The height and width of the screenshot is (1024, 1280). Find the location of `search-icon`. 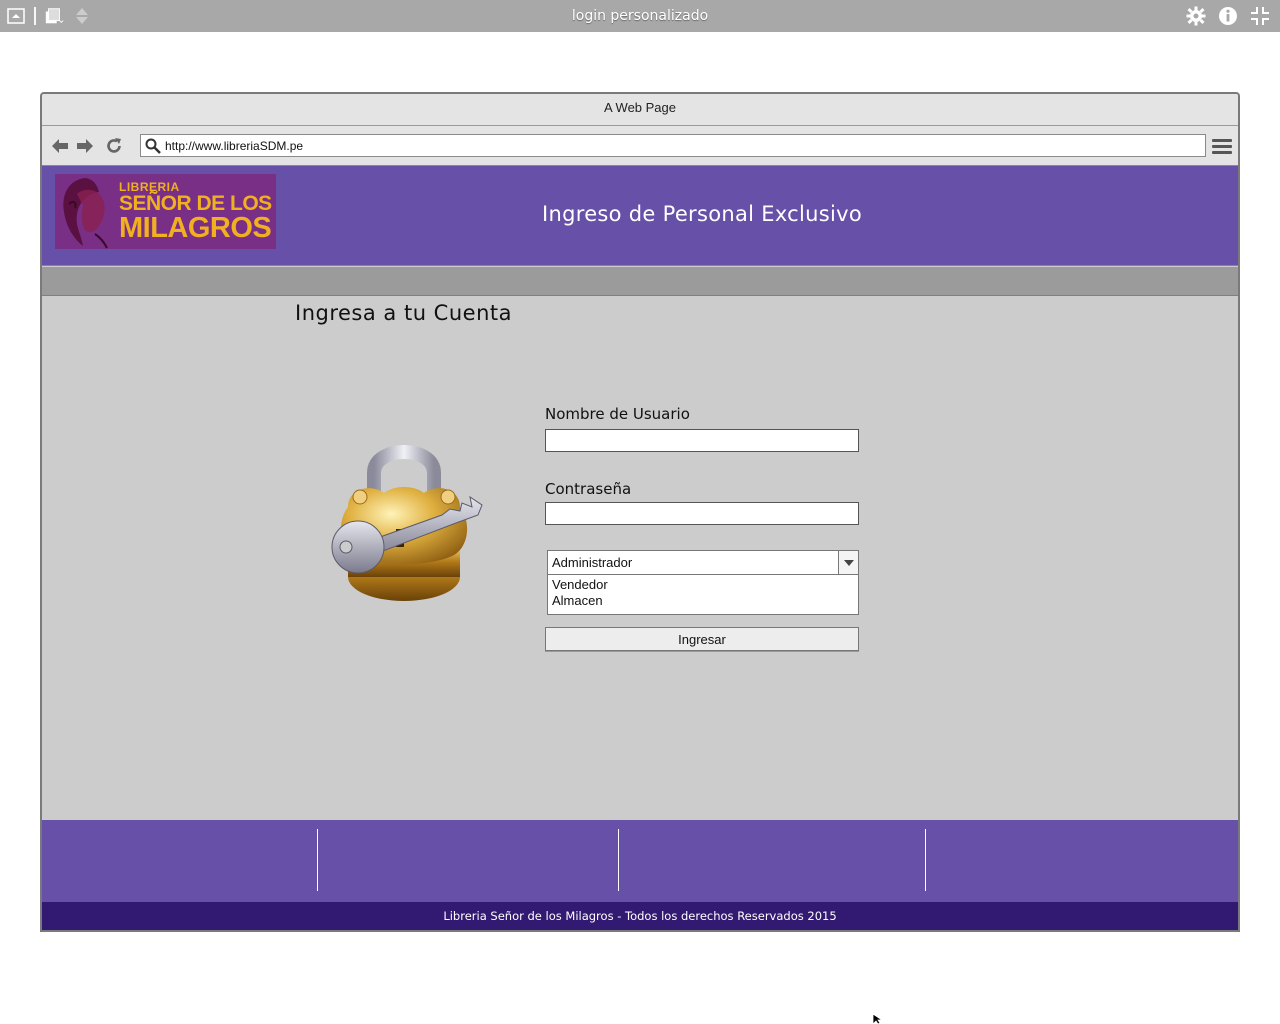

search-icon is located at coordinates (153, 146).